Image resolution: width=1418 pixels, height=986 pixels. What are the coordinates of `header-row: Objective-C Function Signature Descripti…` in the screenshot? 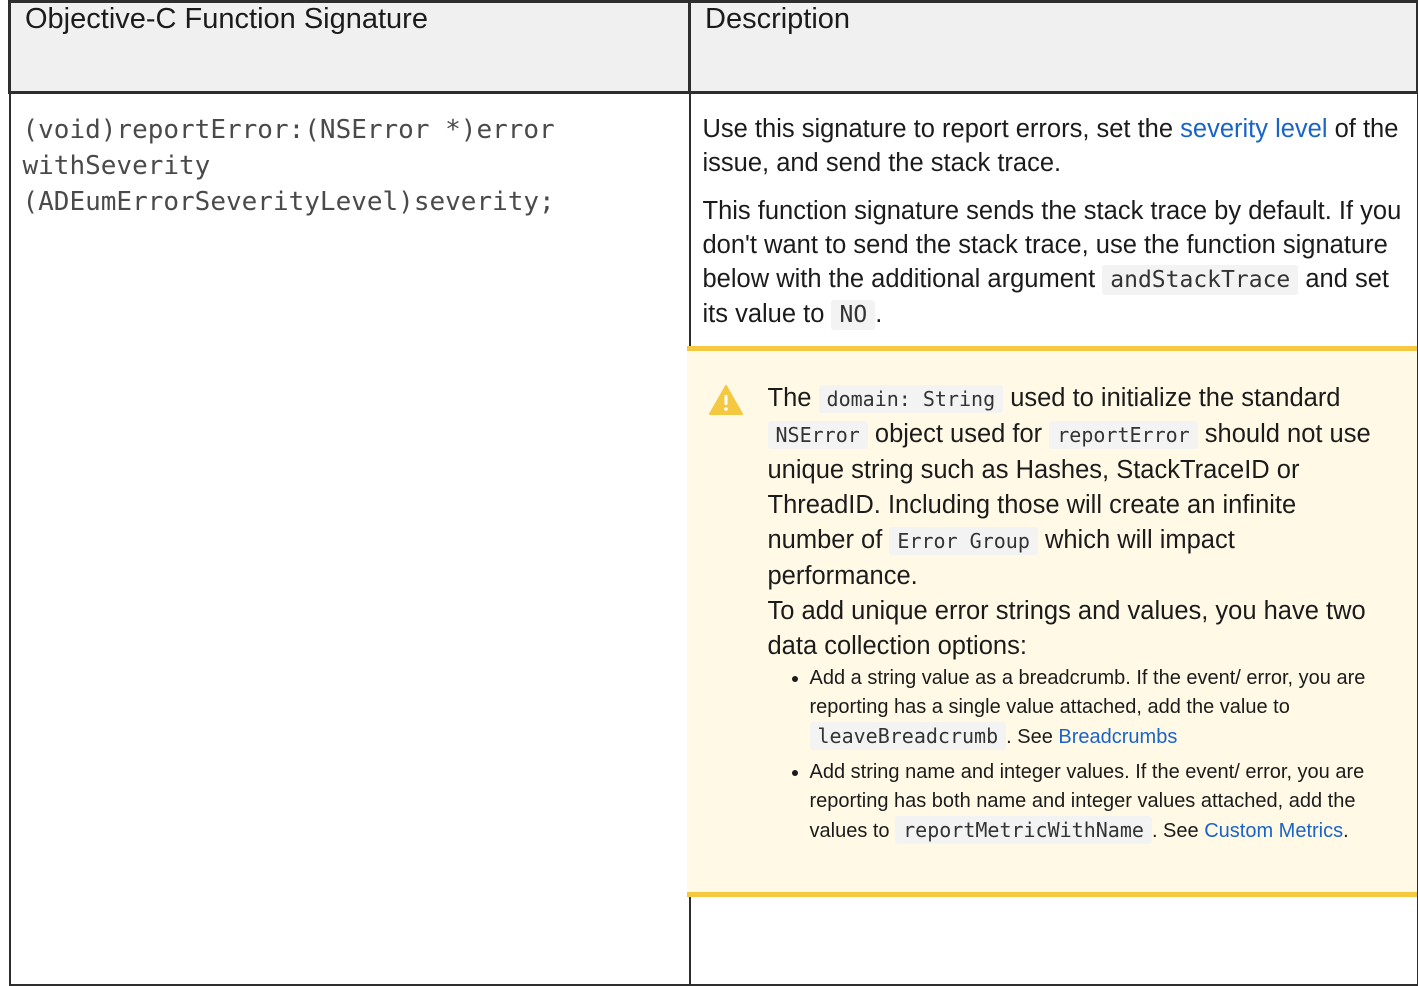 It's located at (713, 47).